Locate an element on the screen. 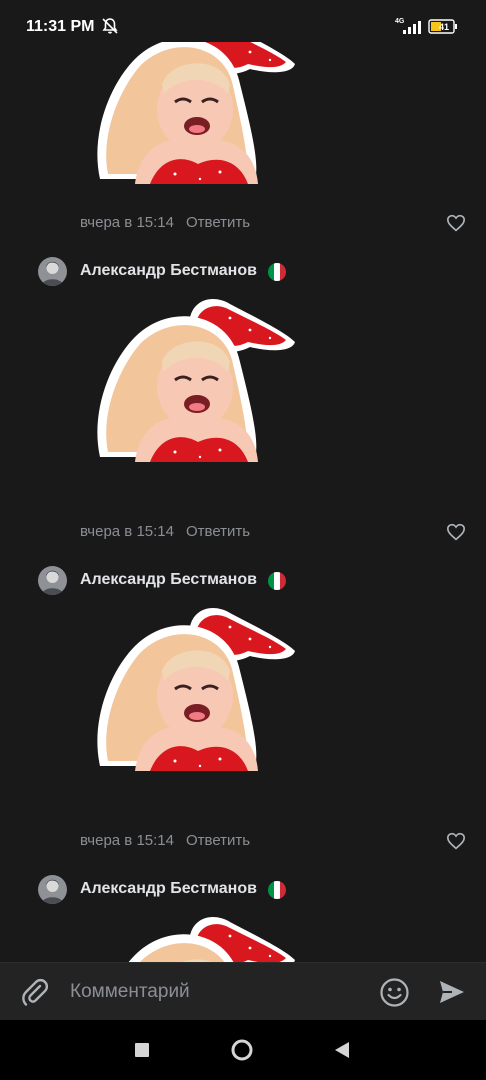 The width and height of the screenshot is (486, 1080). signal-icon: 4G is located at coordinates (408, 26).